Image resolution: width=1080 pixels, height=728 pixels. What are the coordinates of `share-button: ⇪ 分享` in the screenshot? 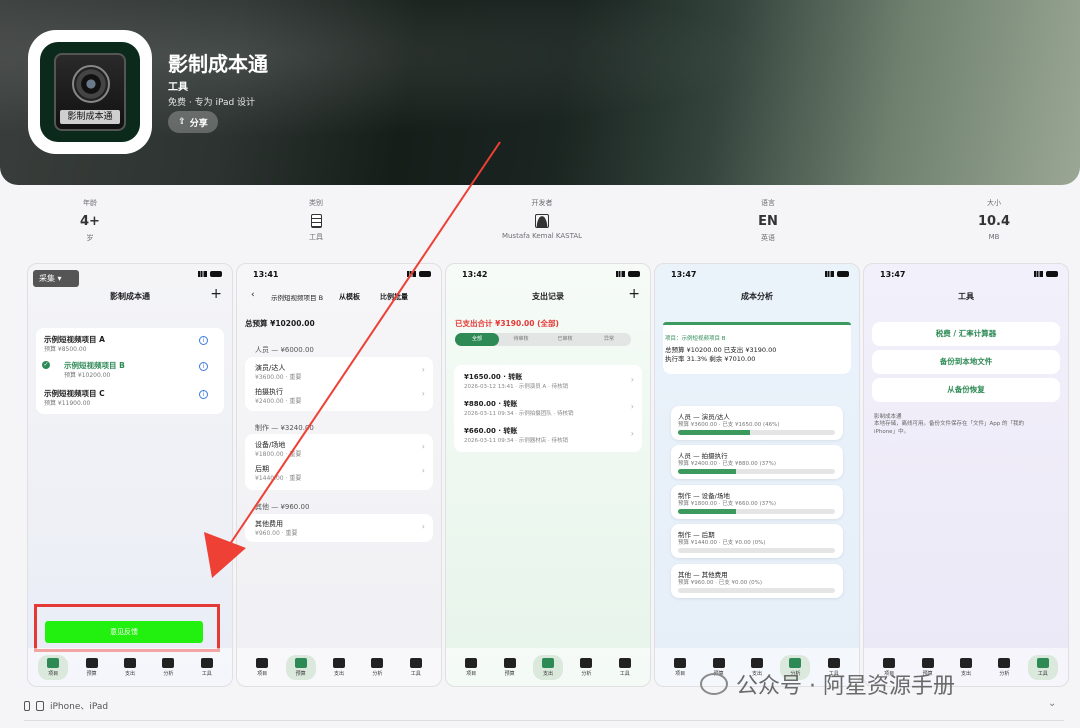 It's located at (193, 122).